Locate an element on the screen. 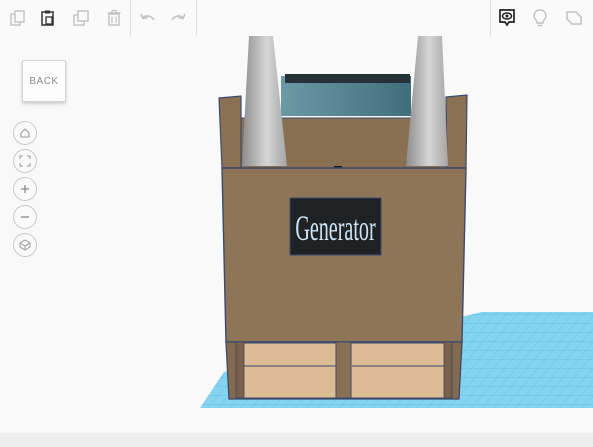 The height and width of the screenshot is (447, 593). chimney-left is located at coordinates (264, 101).